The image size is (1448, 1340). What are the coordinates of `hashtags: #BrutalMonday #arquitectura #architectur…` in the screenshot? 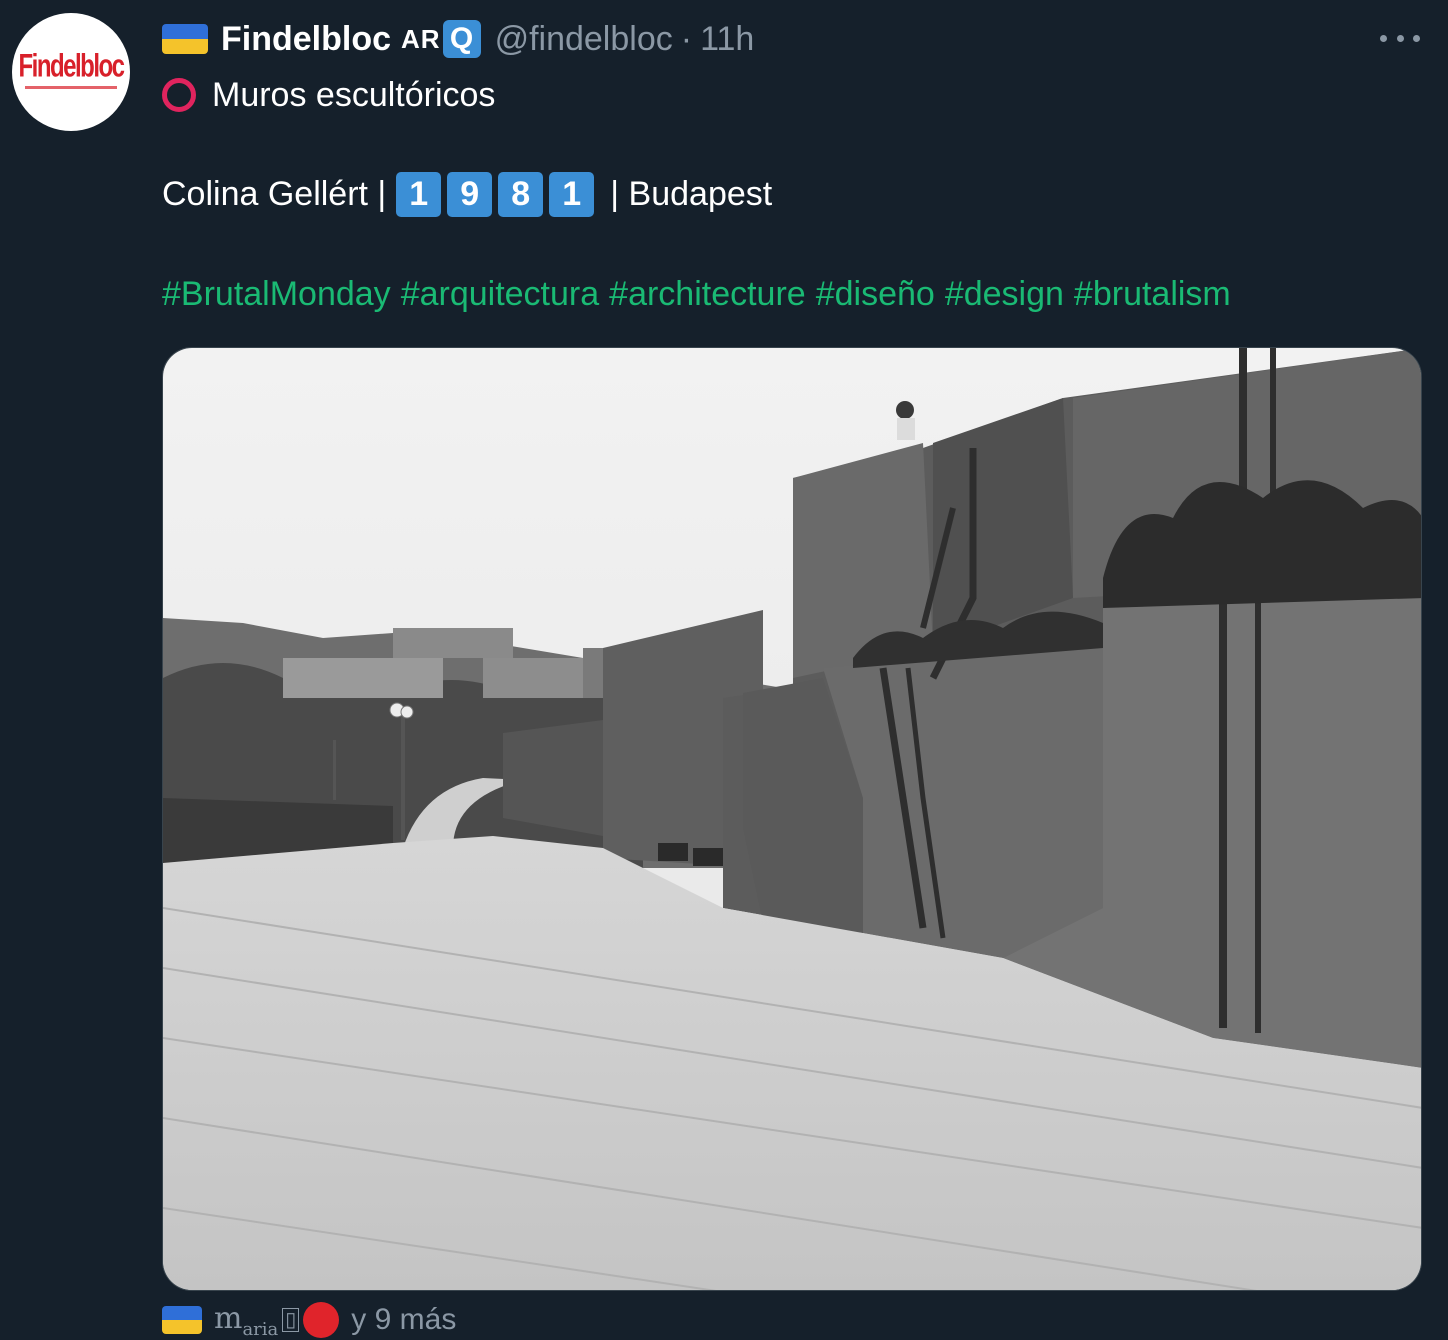 It's located at (701, 294).